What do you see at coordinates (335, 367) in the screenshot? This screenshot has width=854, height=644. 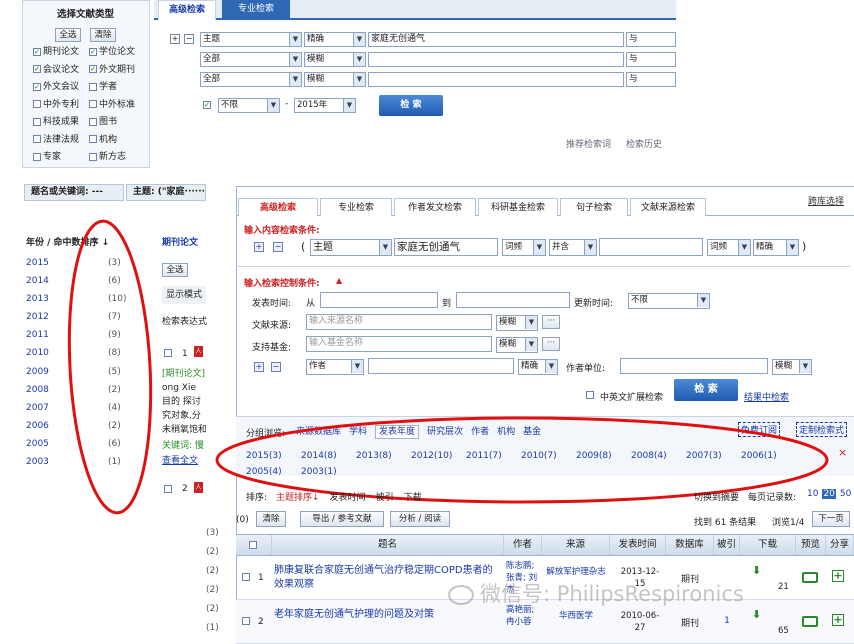 I see `author-field-select: 作者 ▼` at bounding box center [335, 367].